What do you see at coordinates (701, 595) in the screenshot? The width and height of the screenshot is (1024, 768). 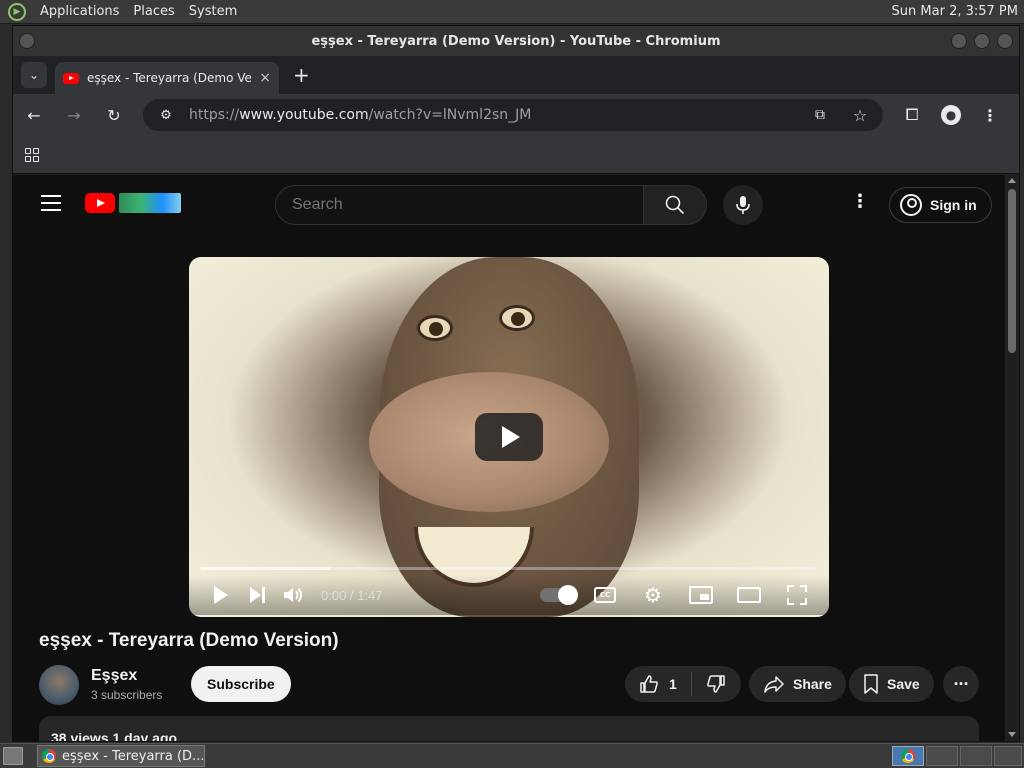 I see `miniplayer-icon` at bounding box center [701, 595].